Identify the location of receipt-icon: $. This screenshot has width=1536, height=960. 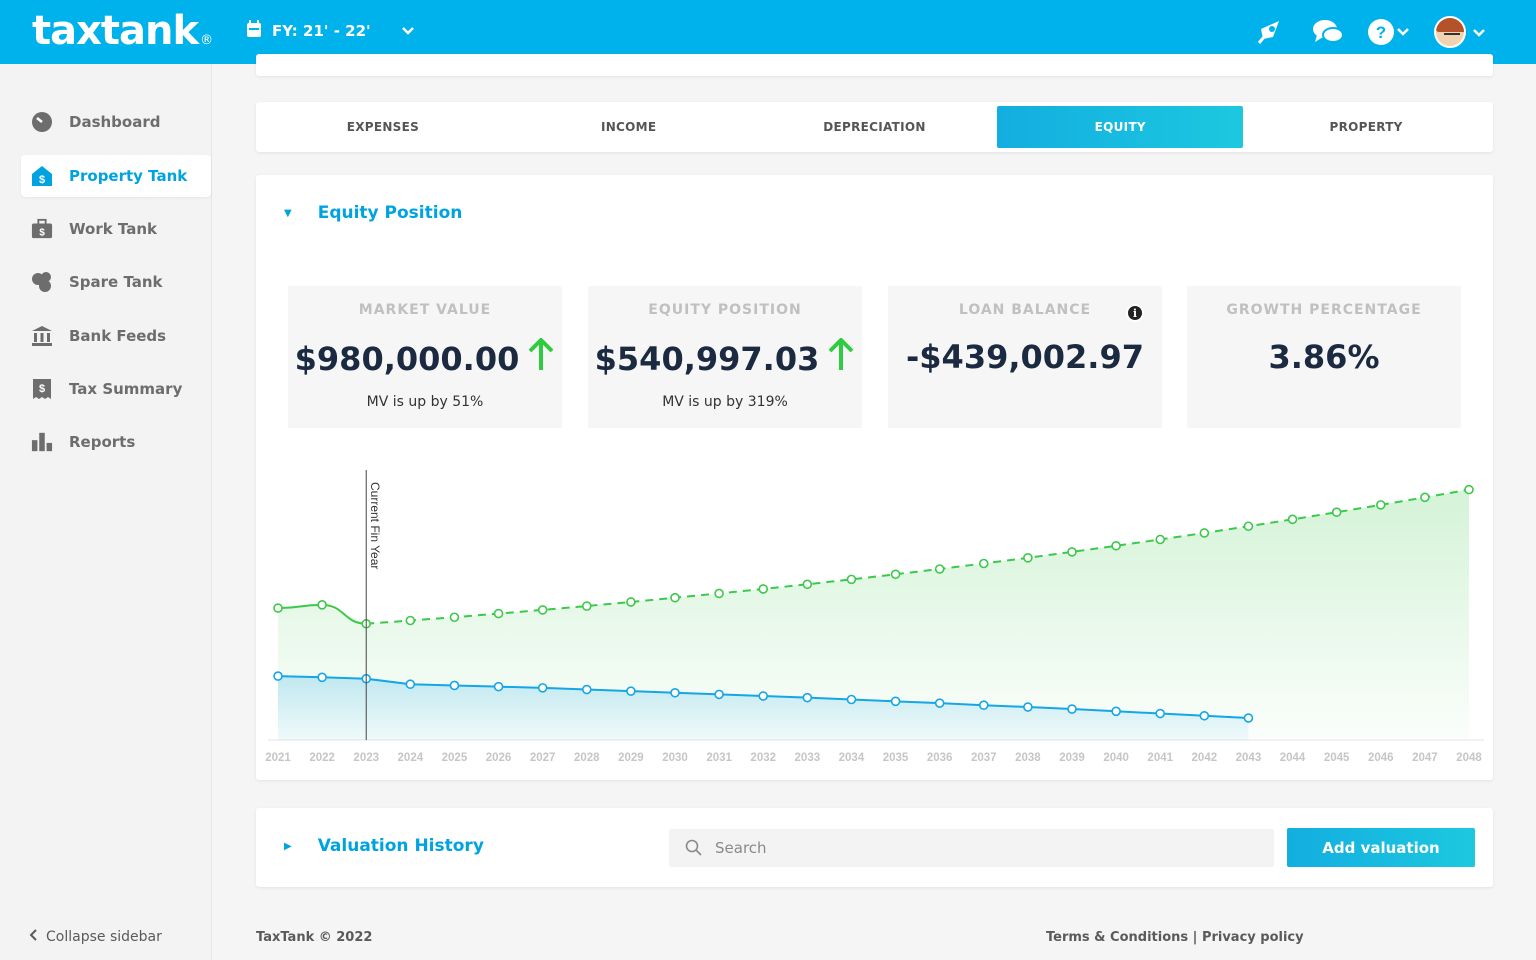
(42, 389).